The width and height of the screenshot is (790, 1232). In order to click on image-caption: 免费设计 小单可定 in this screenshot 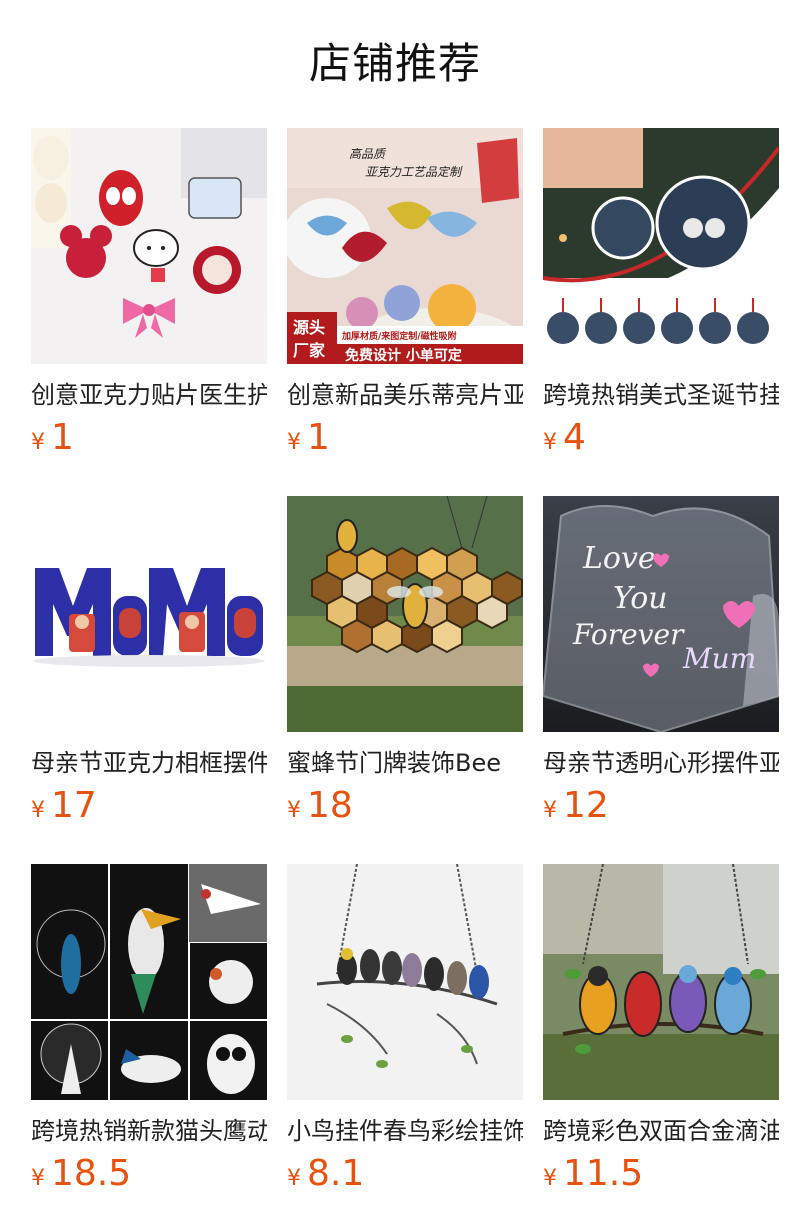, I will do `click(403, 355)`.